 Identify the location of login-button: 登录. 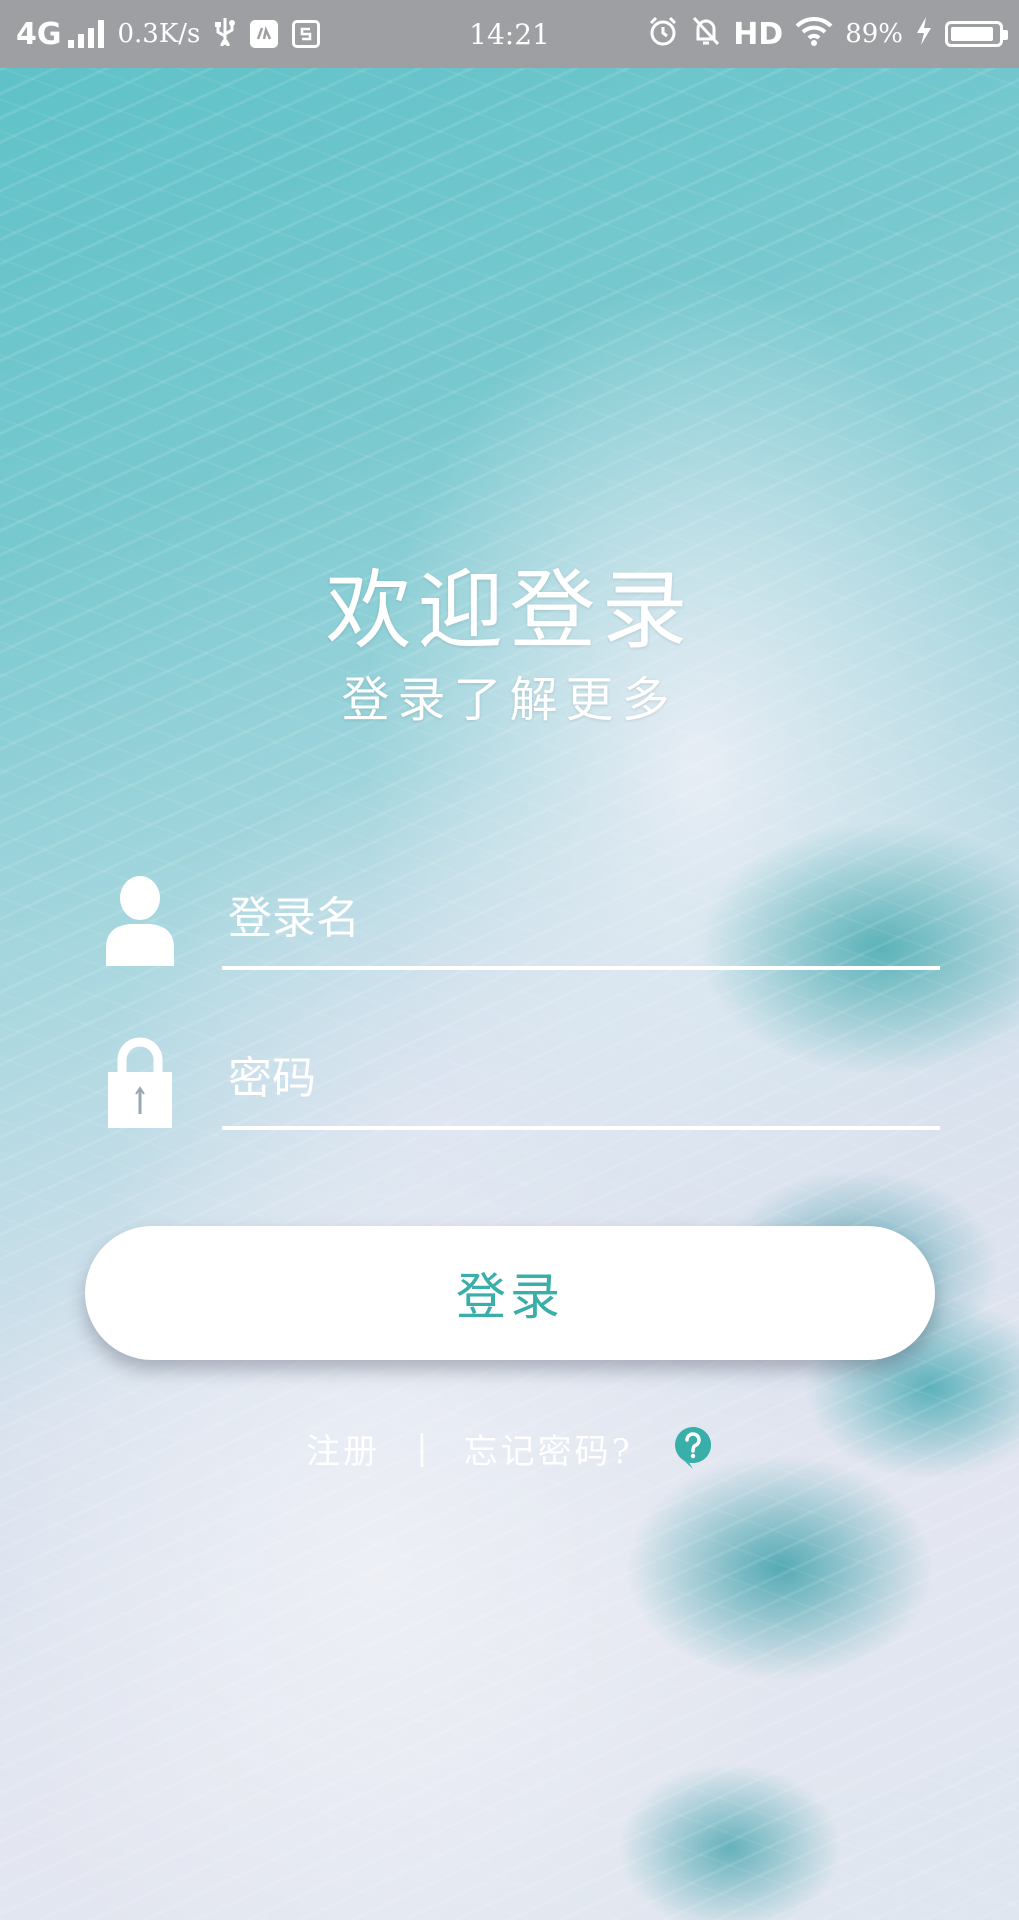
(510, 1293).